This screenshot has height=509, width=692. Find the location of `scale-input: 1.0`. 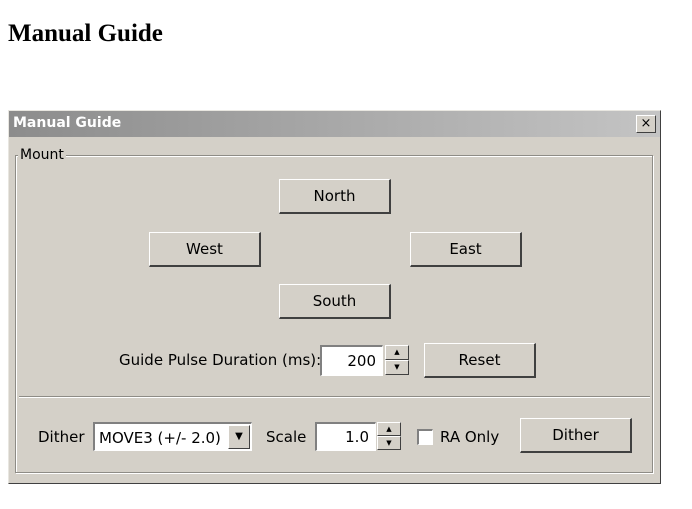

scale-input: 1.0 is located at coordinates (345, 436).